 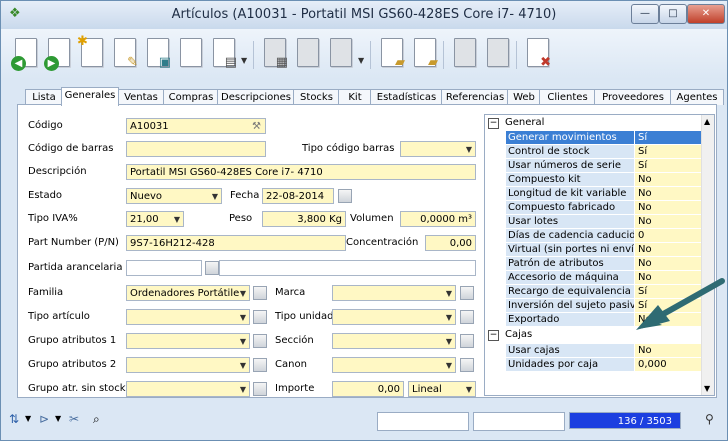 I want to click on tab-generales: Generales, so click(x=90, y=96).